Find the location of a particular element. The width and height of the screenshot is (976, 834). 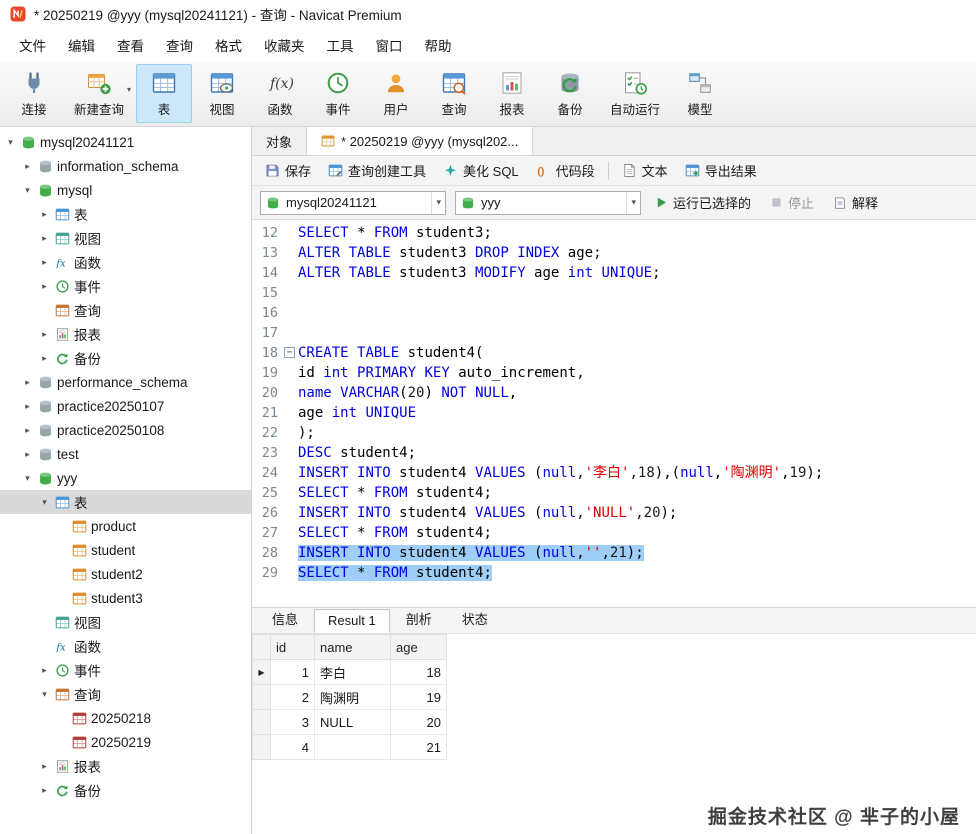

menu-item: 查看 is located at coordinates (130, 45).